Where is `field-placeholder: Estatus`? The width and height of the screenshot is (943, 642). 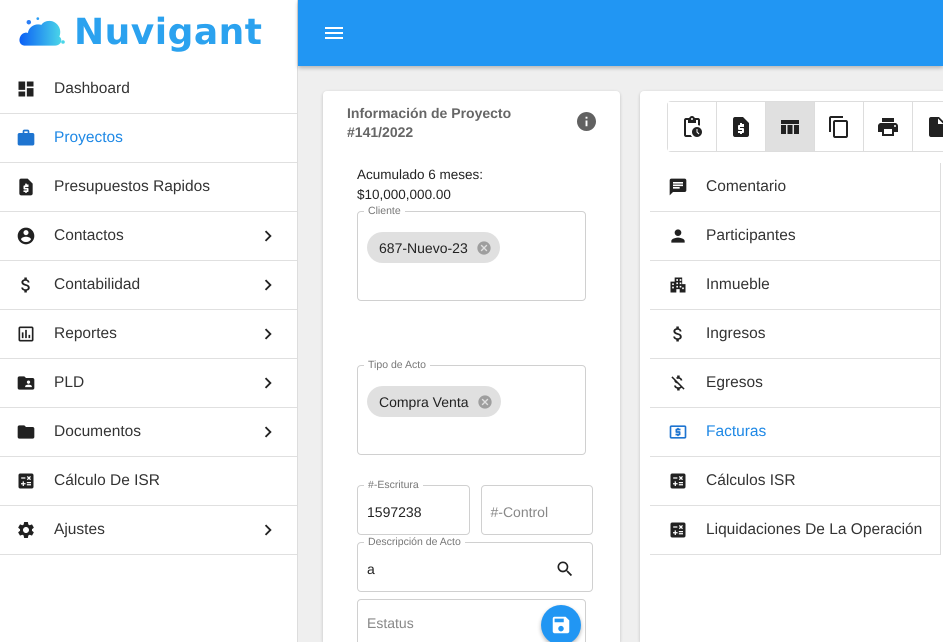 field-placeholder: Estatus is located at coordinates (390, 623).